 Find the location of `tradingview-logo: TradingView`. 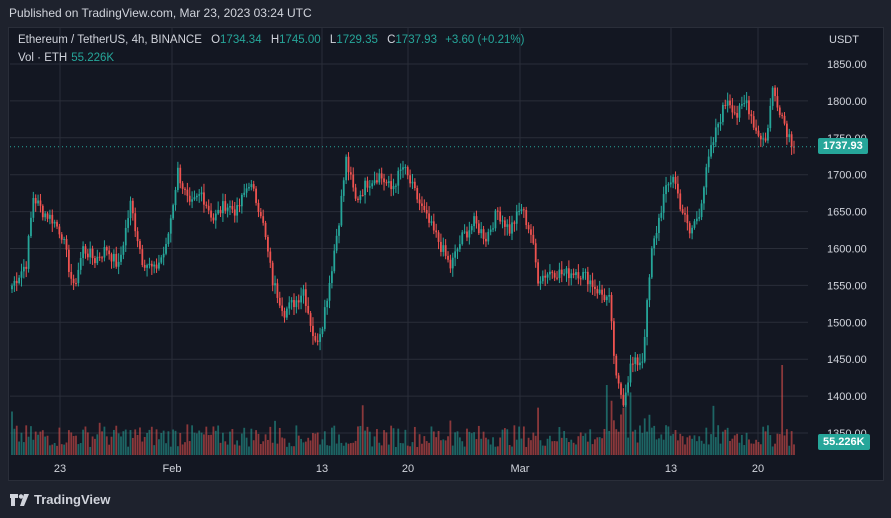

tradingview-logo: TradingView is located at coordinates (60, 499).